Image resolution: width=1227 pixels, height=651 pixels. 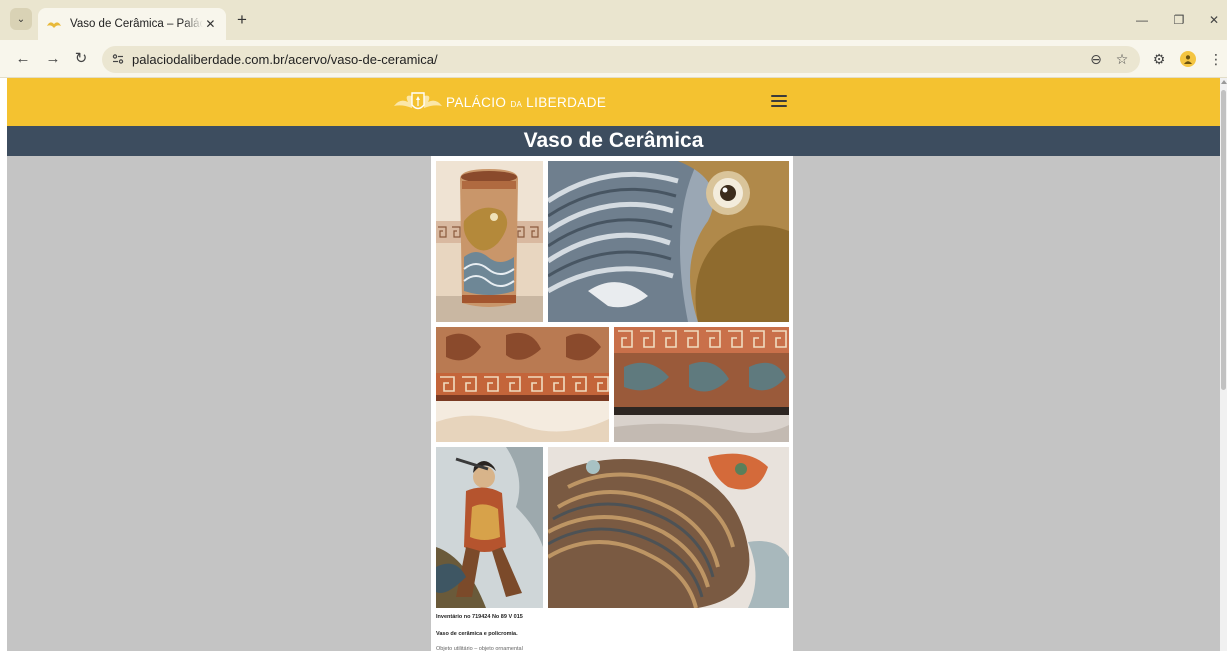 I want to click on palace-emblem-icon, so click(x=418, y=101).